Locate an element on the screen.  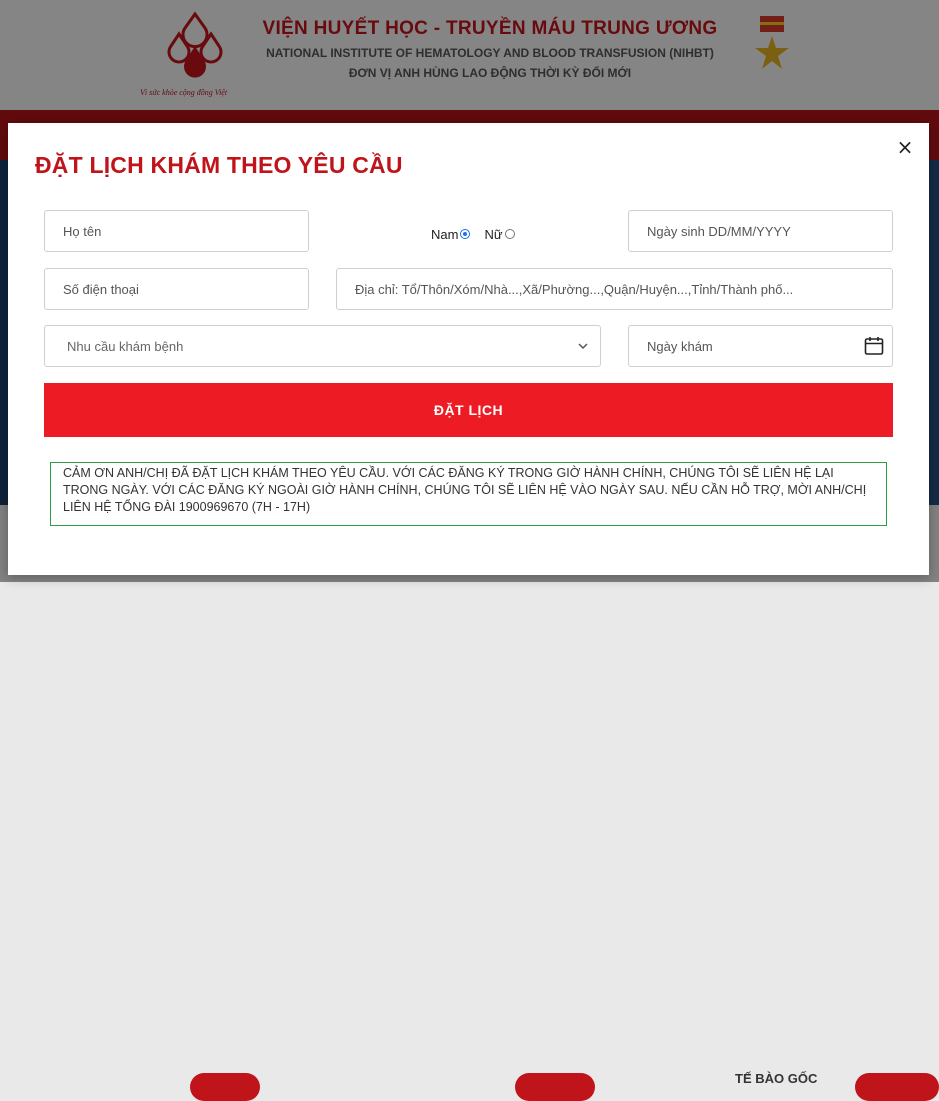
name-input: Họ tên is located at coordinates (176, 231).